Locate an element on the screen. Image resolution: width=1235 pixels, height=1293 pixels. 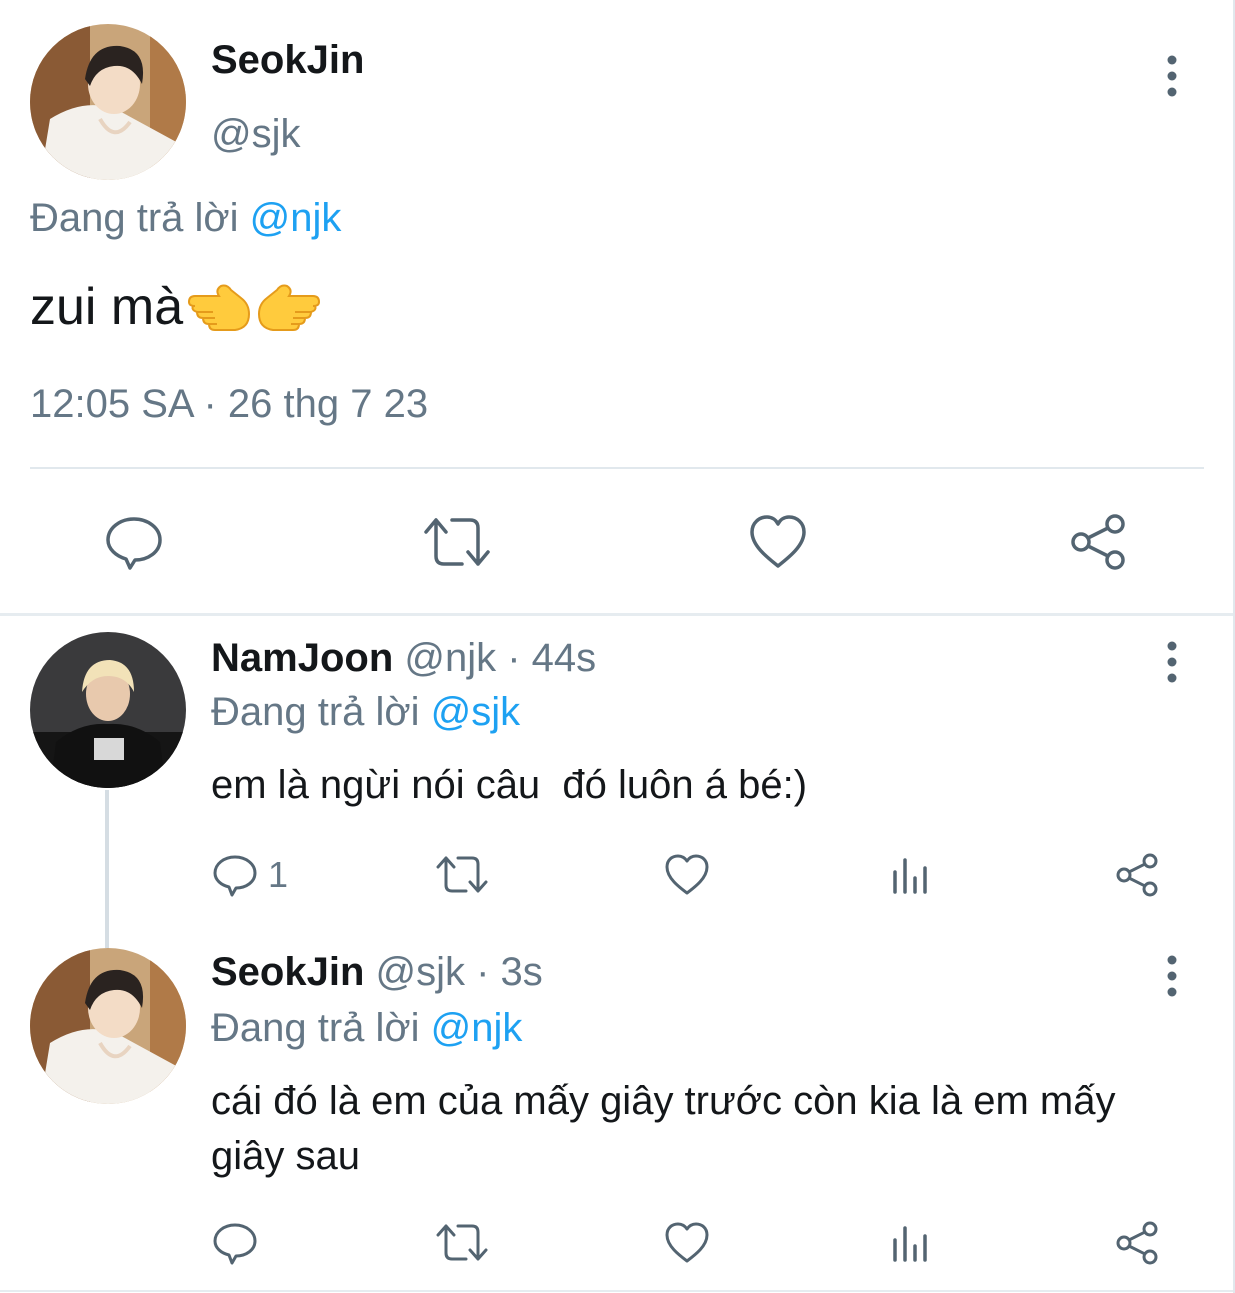
reply-button is located at coordinates (240, 1243).